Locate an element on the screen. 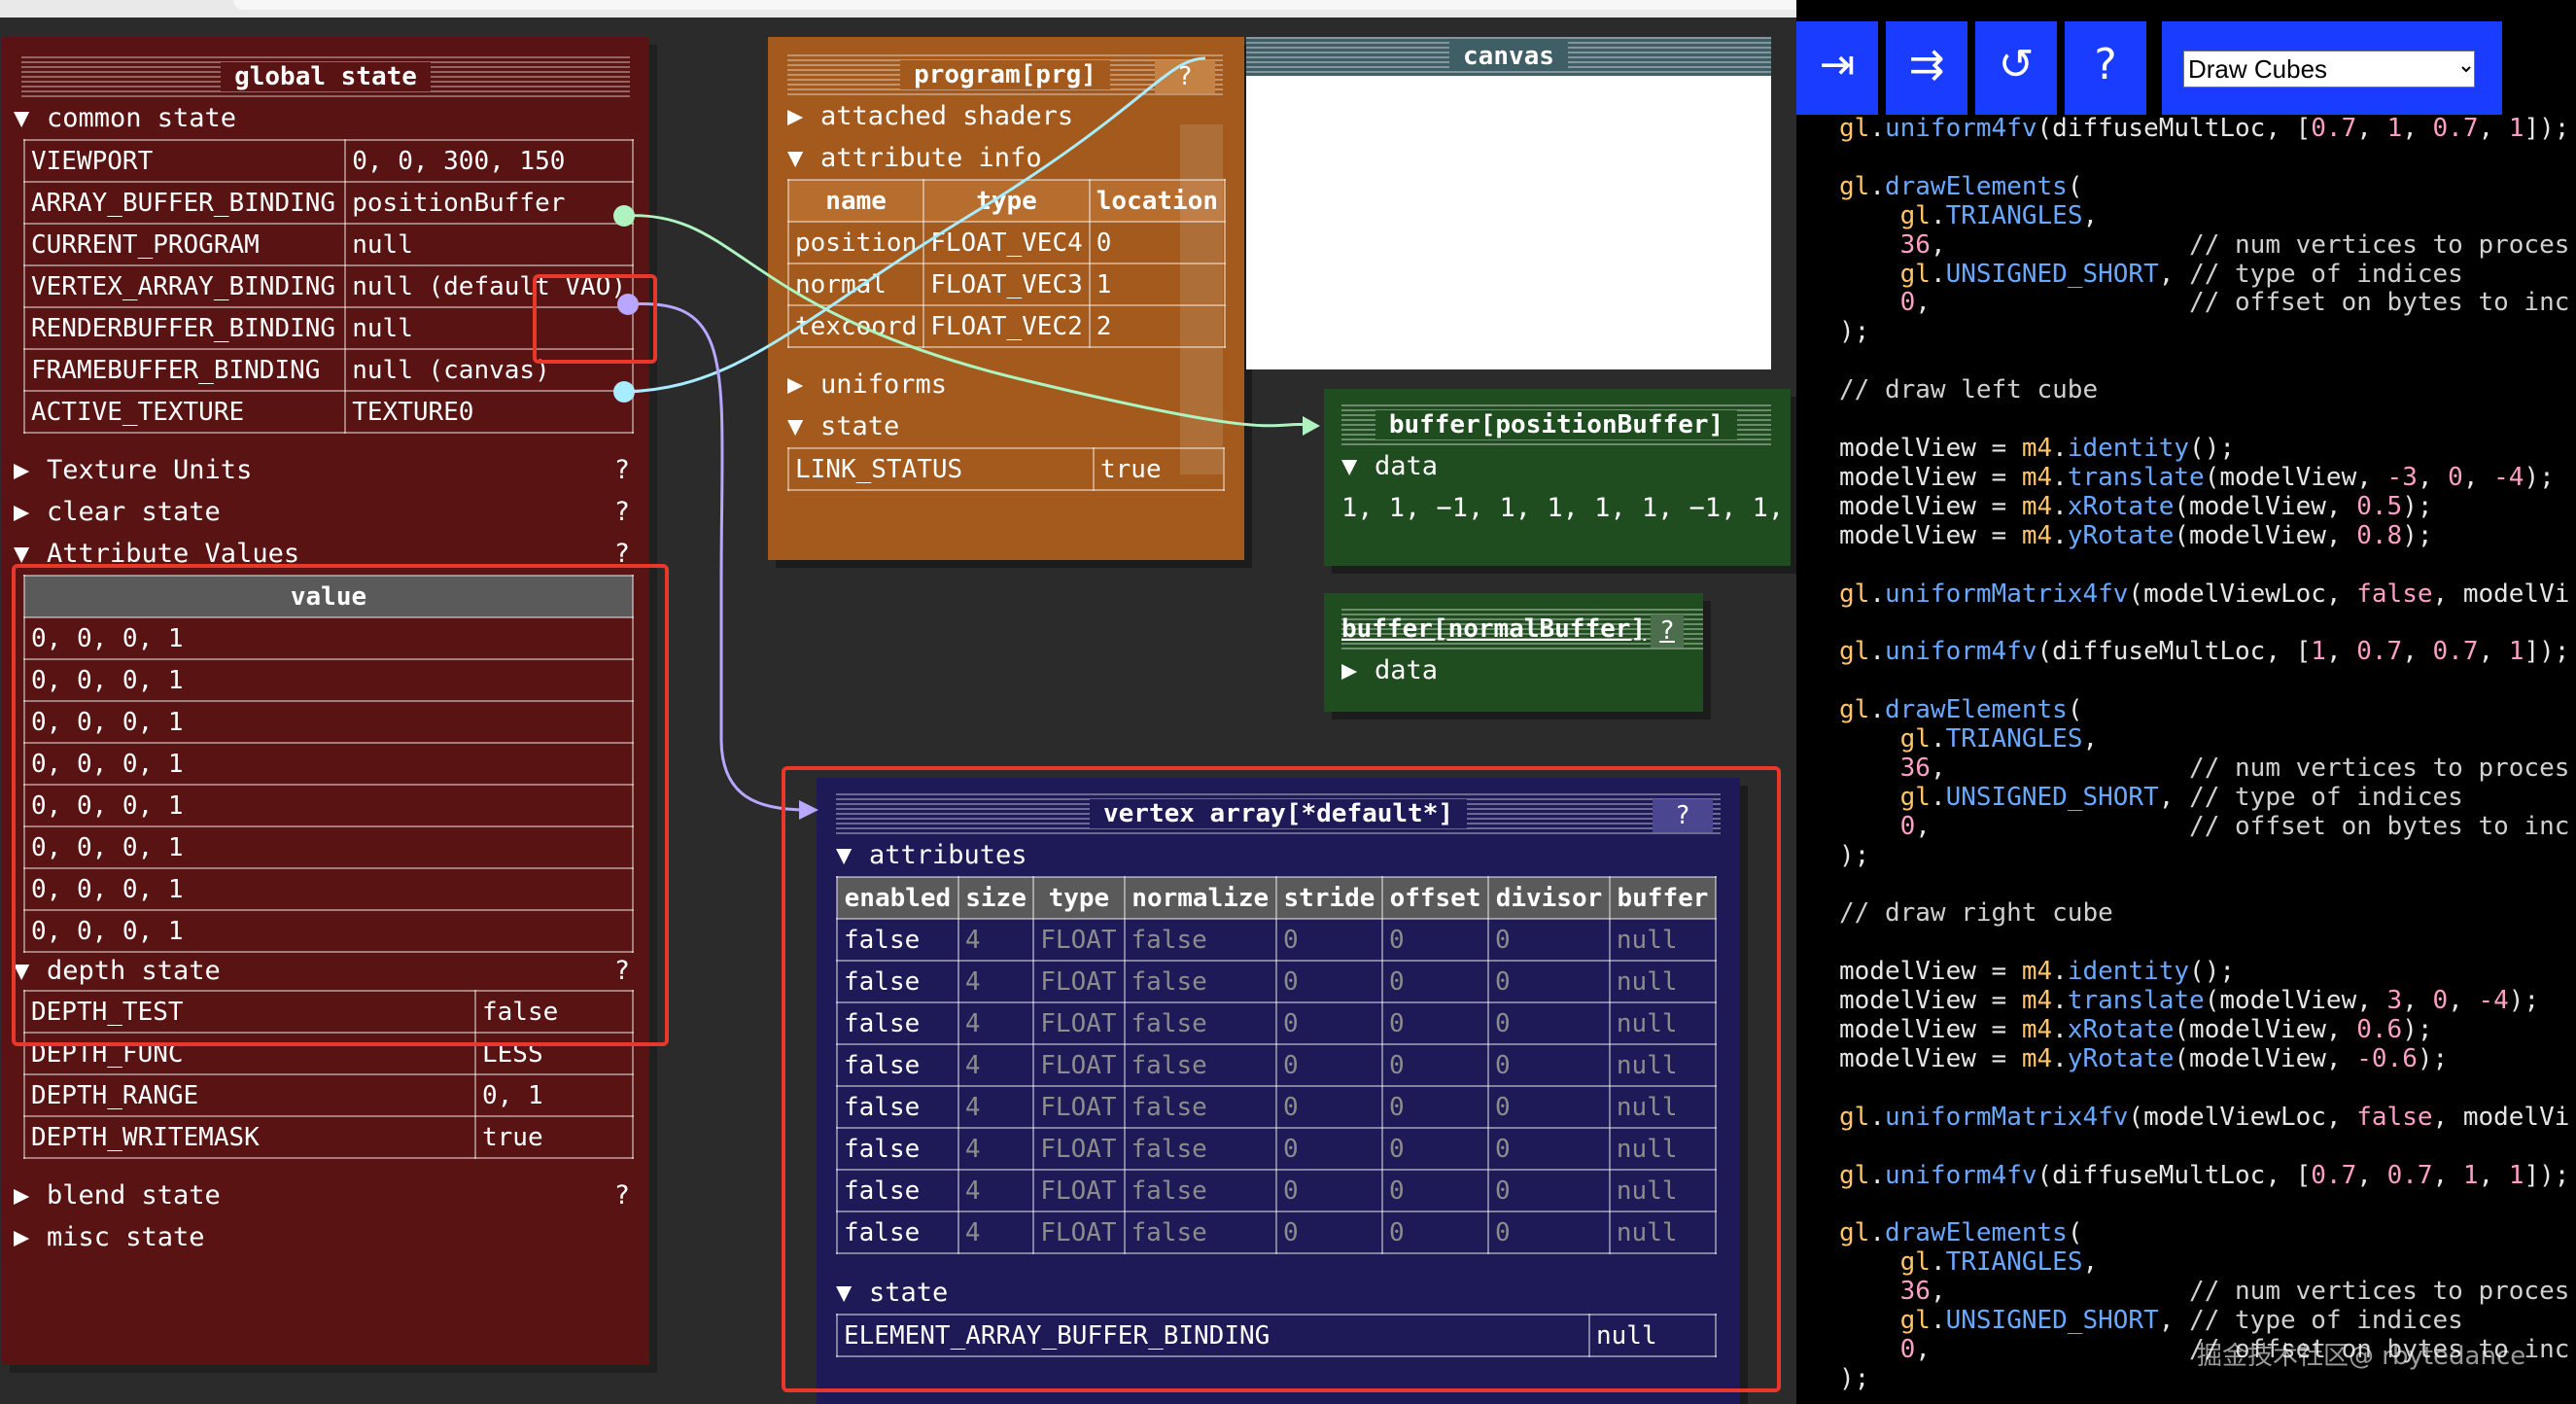  vao-highlight-box is located at coordinates (595, 319).